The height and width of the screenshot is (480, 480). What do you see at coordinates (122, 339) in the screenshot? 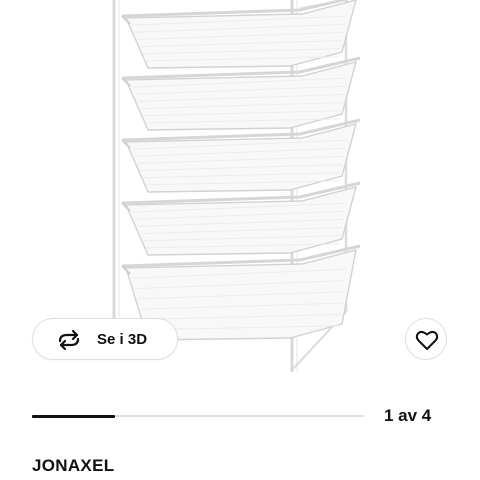
I see `view-in-3d-label: Se i 3D` at bounding box center [122, 339].